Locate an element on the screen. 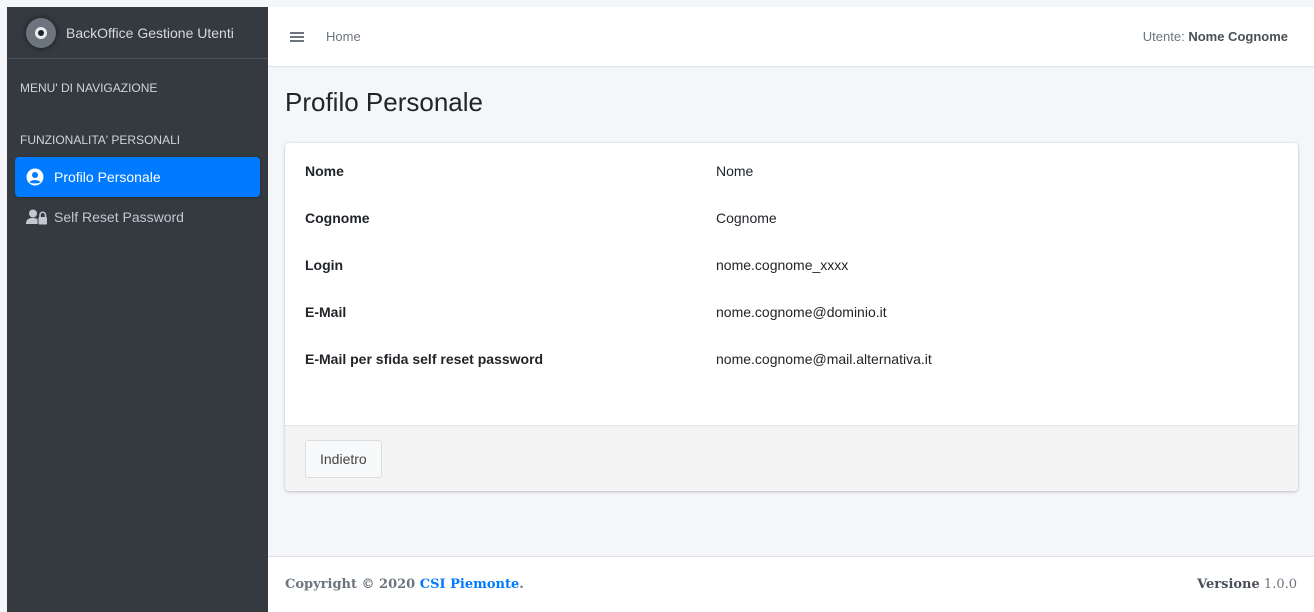 The image size is (1314, 612). profile-row-email: E-Mail nome.cognome@dominio.it is located at coordinates (791, 327).